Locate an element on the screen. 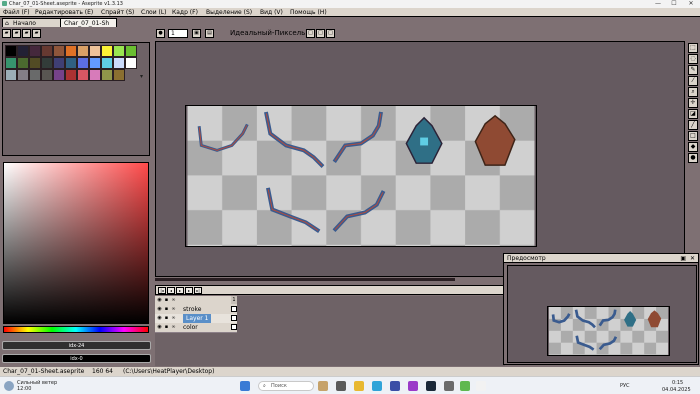 This screenshot has width=700, height=394. frame-number: 1 is located at coordinates (234, 300).